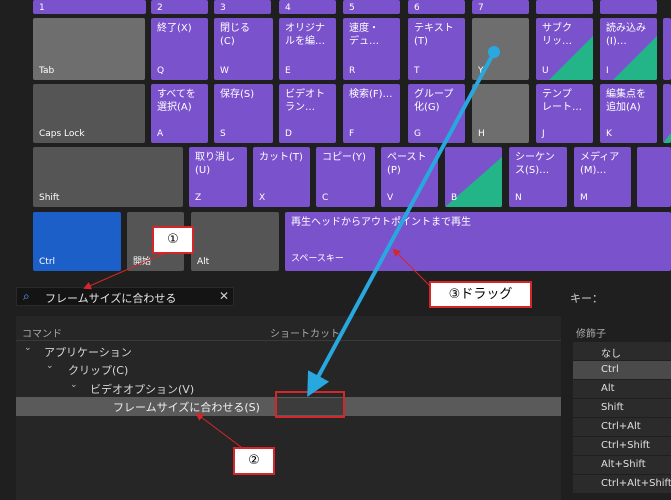 This screenshot has height=500, width=671. Describe the element at coordinates (480, 294) in the screenshot. I see `callout-3: ③ドラッグ` at that location.